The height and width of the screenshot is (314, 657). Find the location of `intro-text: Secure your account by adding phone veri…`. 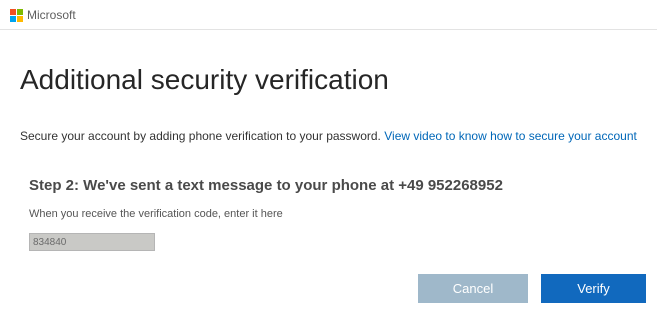

intro-text: Secure your account by adding phone veri… is located at coordinates (328, 136).